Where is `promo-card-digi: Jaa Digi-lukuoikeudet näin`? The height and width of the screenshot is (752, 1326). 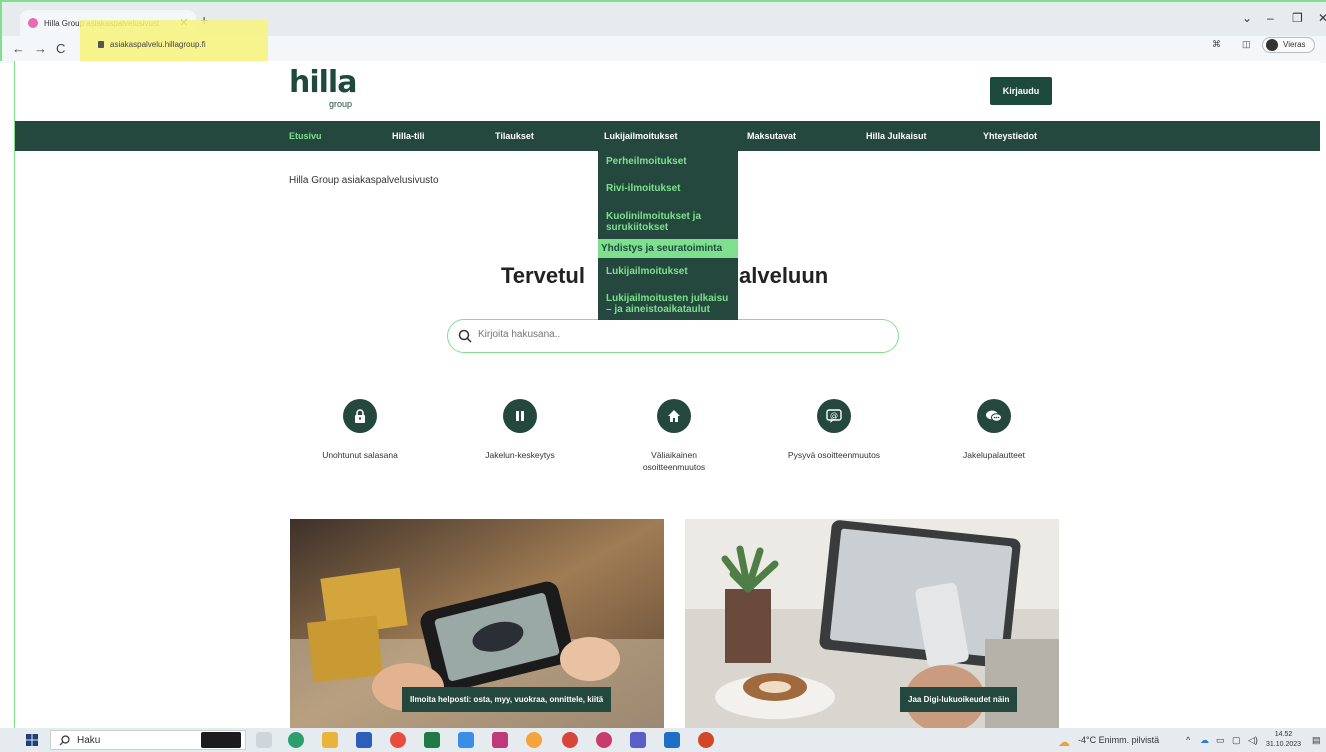 promo-card-digi: Jaa Digi-lukuoikeudet näin is located at coordinates (872, 623).